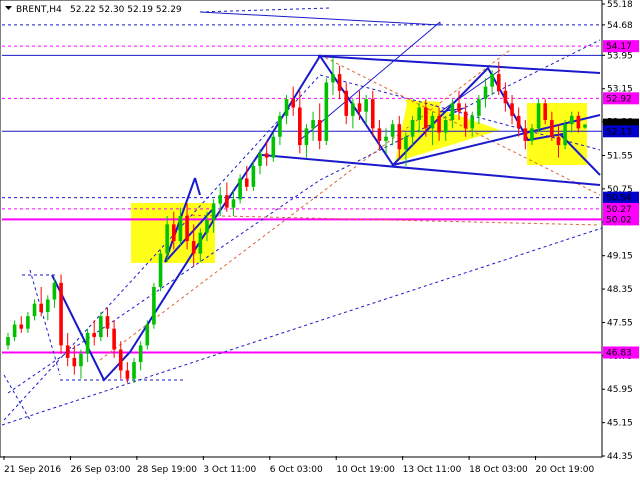 The width and height of the screenshot is (640, 484). I want to click on y-tick-label-13: 45.15, so click(620, 424).